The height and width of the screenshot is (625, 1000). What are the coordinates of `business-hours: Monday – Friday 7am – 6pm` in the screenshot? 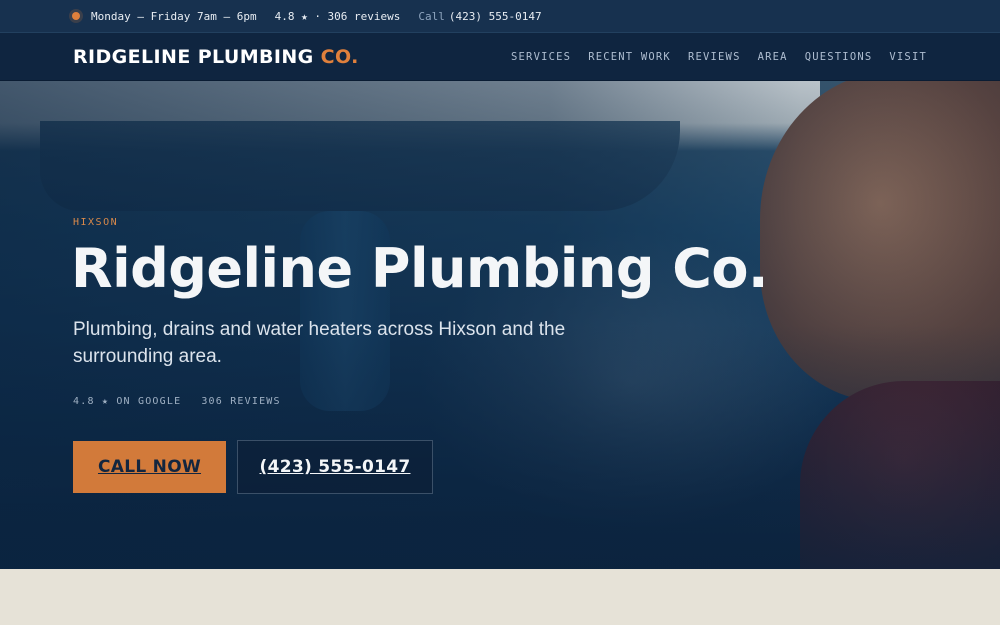 It's located at (174, 16).